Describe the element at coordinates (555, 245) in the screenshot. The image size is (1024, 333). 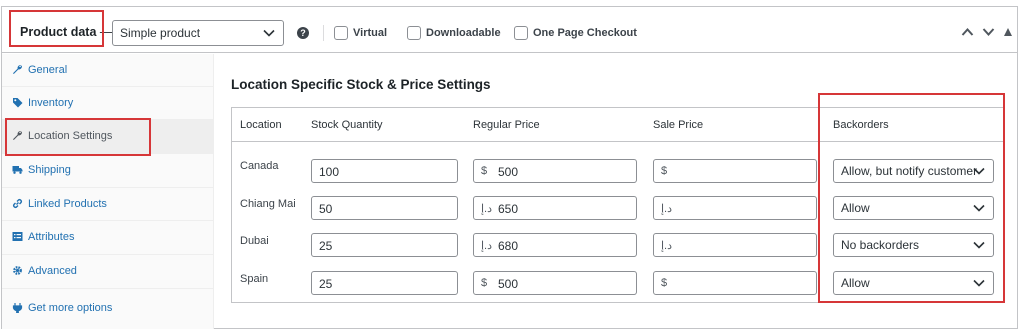
I see `regular-price-input: د.إ 680` at that location.